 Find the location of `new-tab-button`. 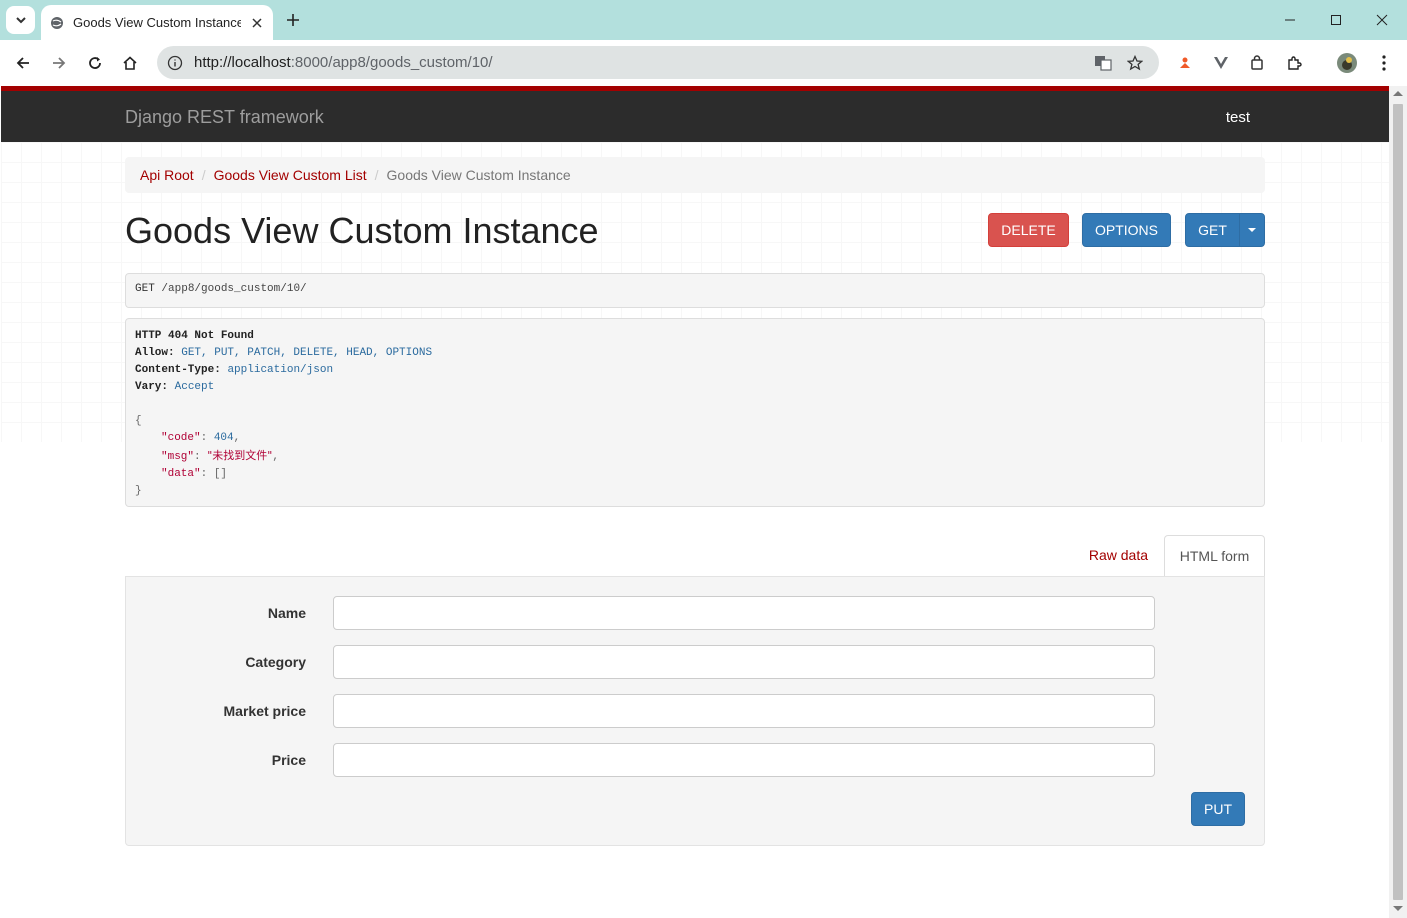

new-tab-button is located at coordinates (293, 20).